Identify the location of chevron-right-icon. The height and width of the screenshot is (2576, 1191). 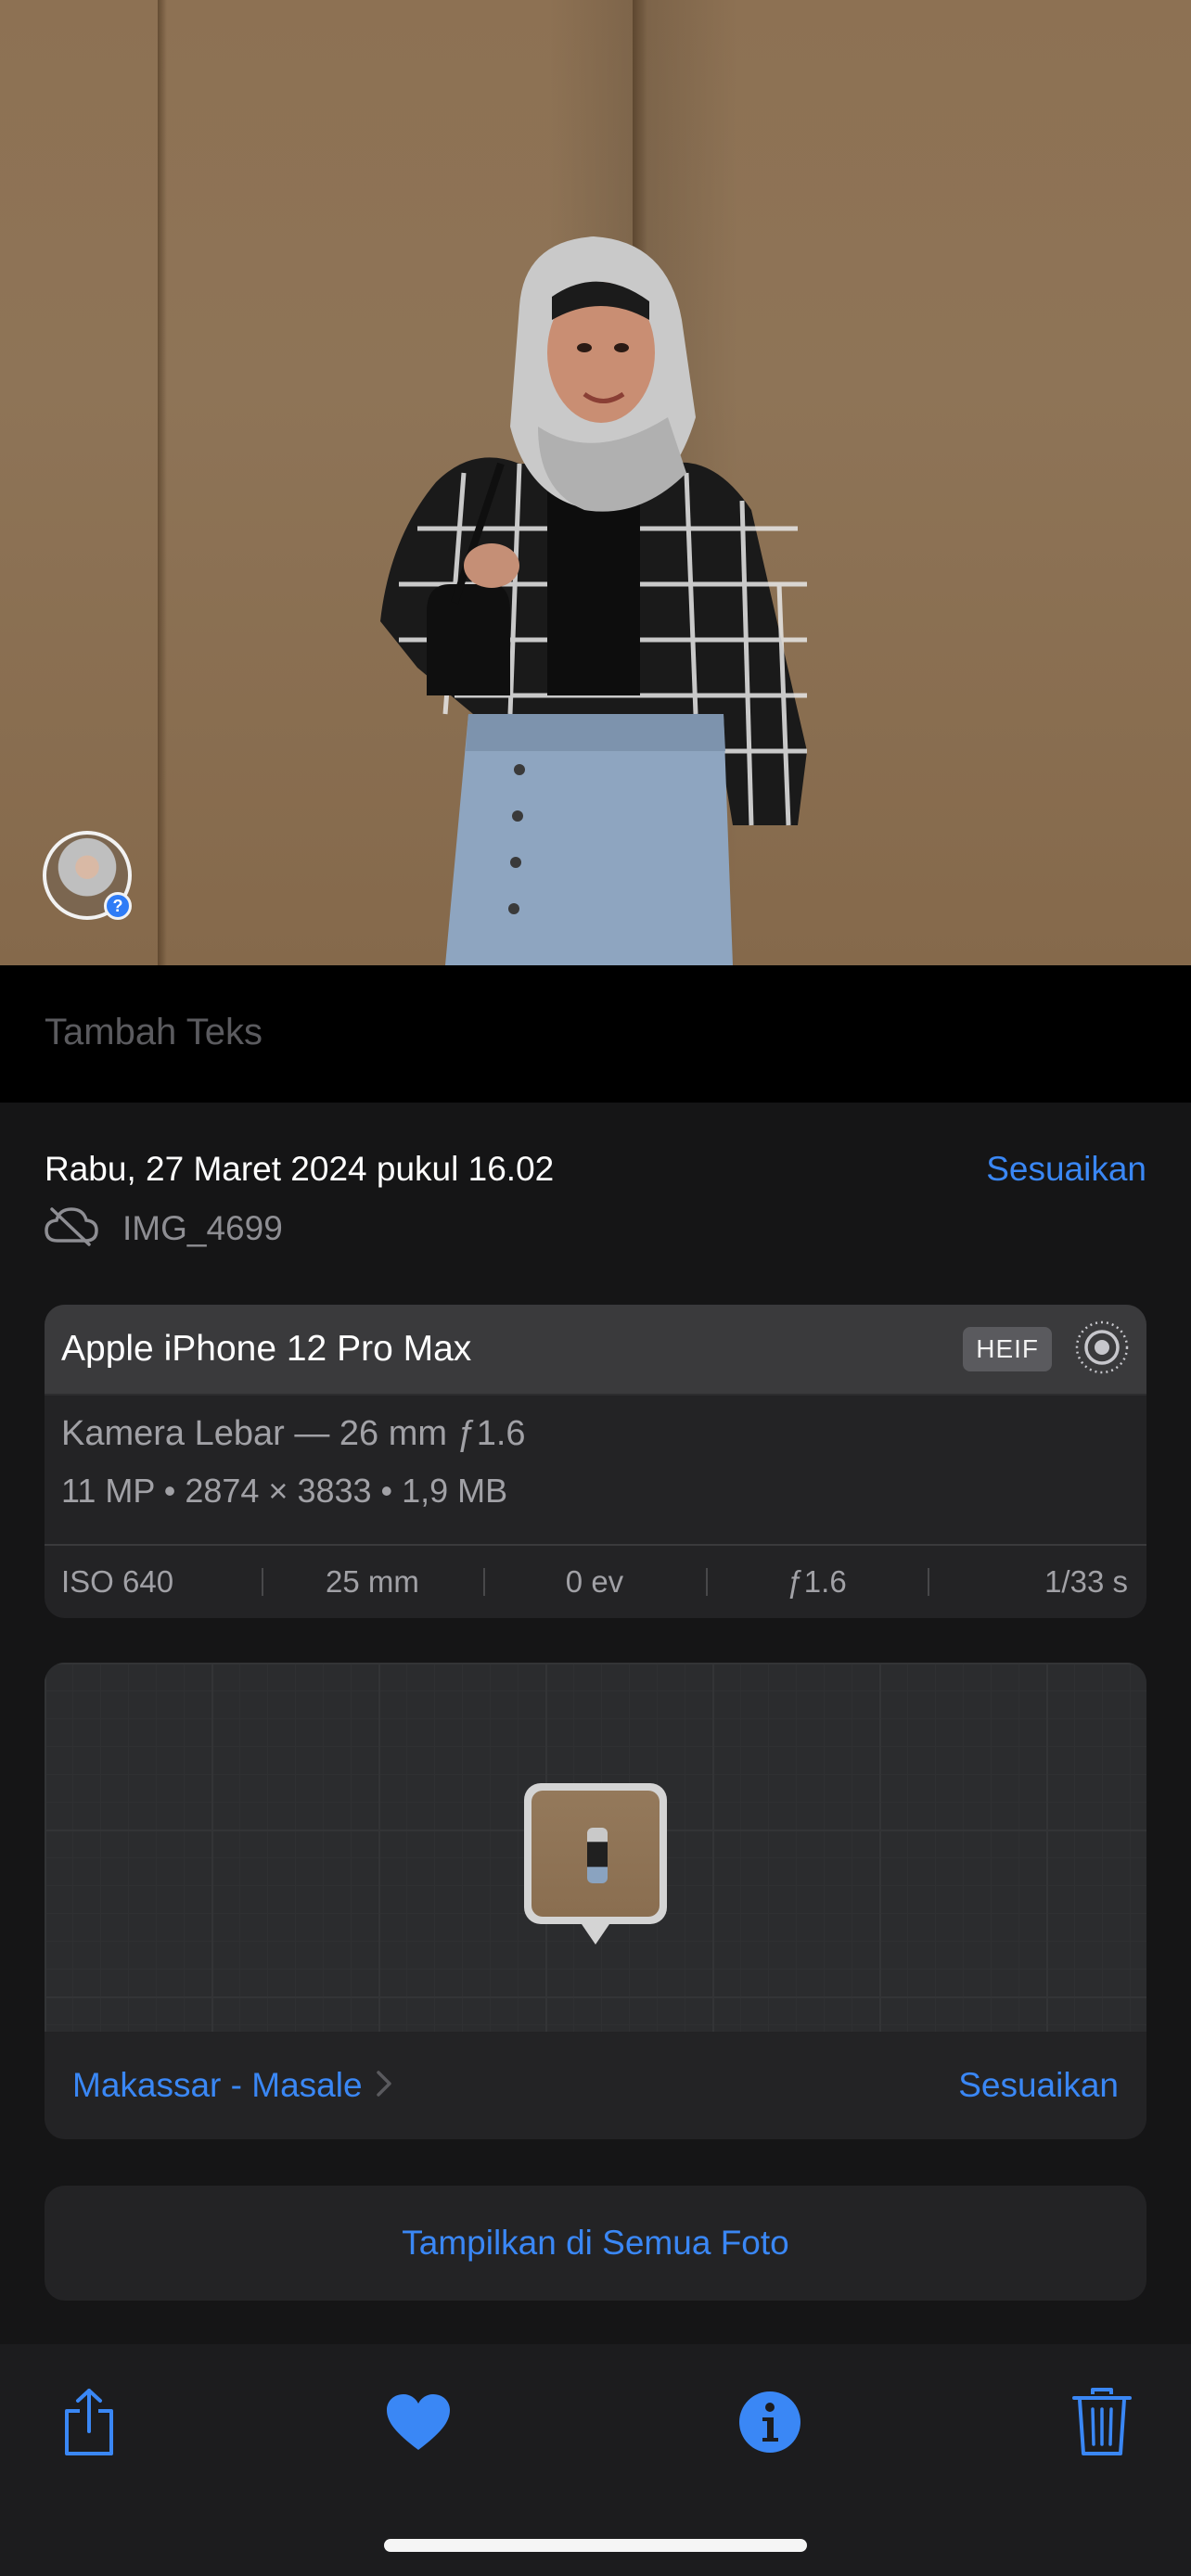
(384, 2086).